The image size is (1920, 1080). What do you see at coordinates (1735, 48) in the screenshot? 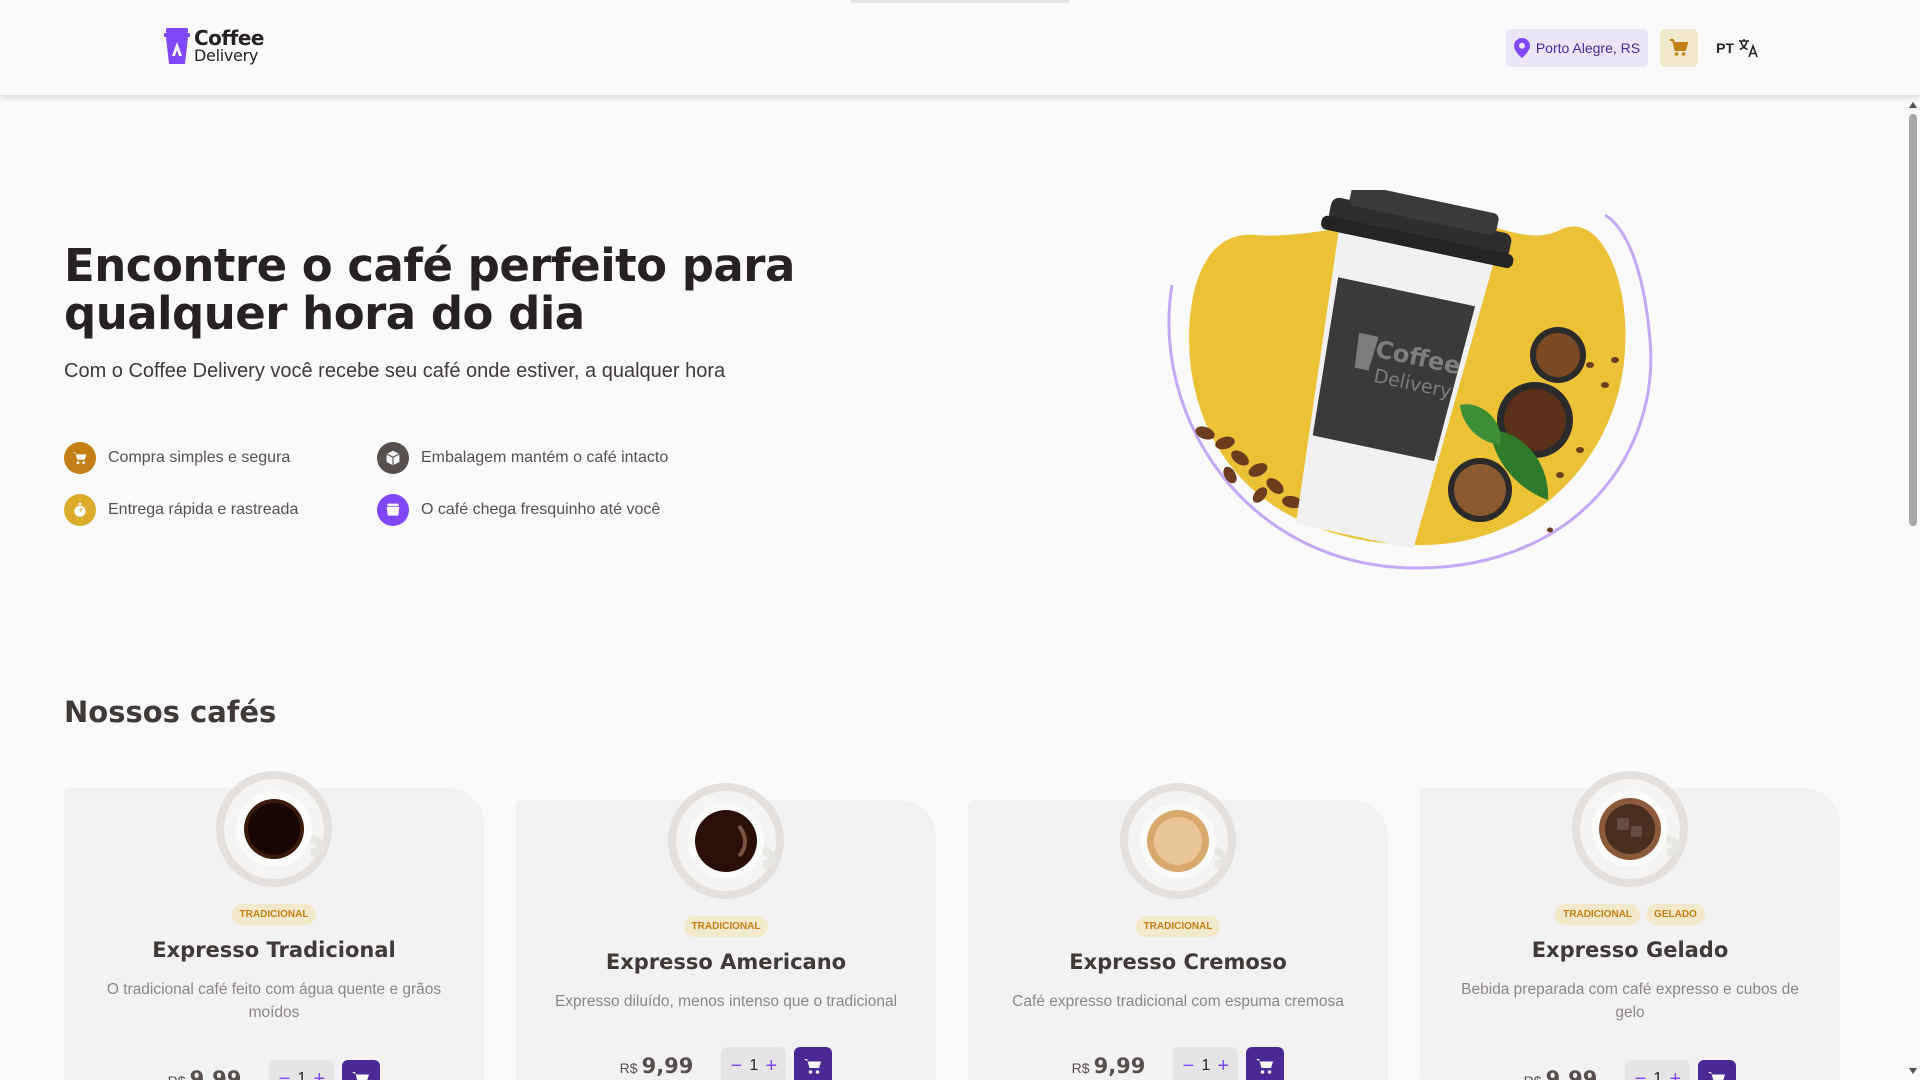
I see `language-switcher: PT` at bounding box center [1735, 48].